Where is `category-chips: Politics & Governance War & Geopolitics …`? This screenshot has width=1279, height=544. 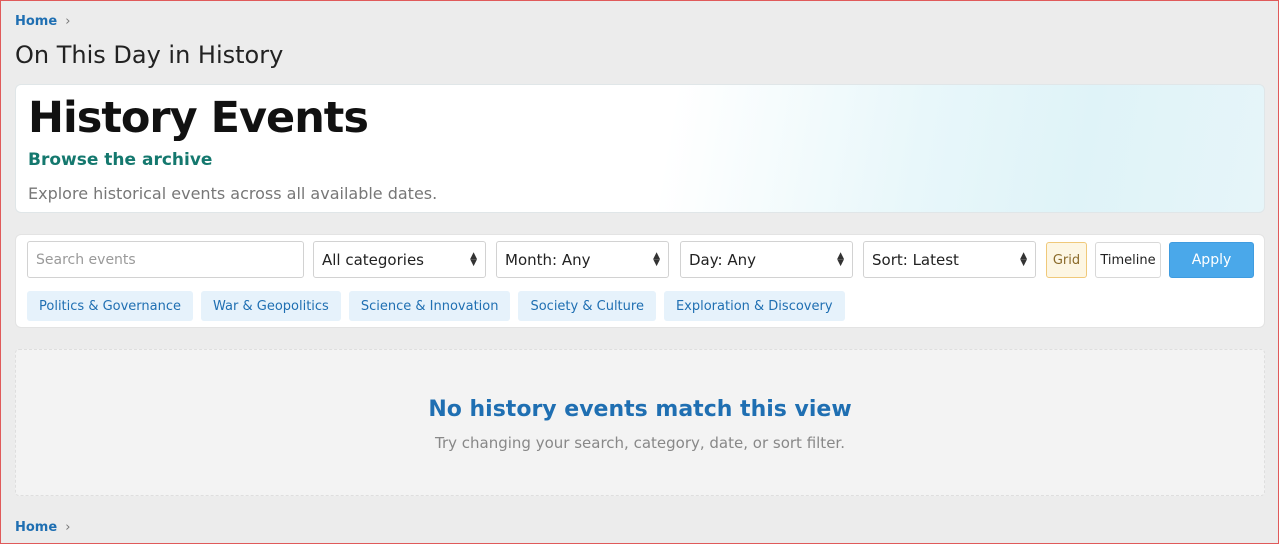 category-chips: Politics & Governance War & Geopolitics … is located at coordinates (436, 306).